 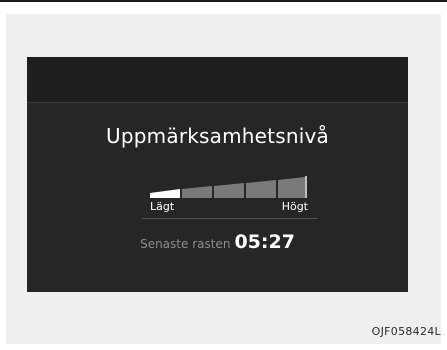 What do you see at coordinates (217, 136) in the screenshot?
I see `attention-level-title: Uppmärksamhetsnivå` at bounding box center [217, 136].